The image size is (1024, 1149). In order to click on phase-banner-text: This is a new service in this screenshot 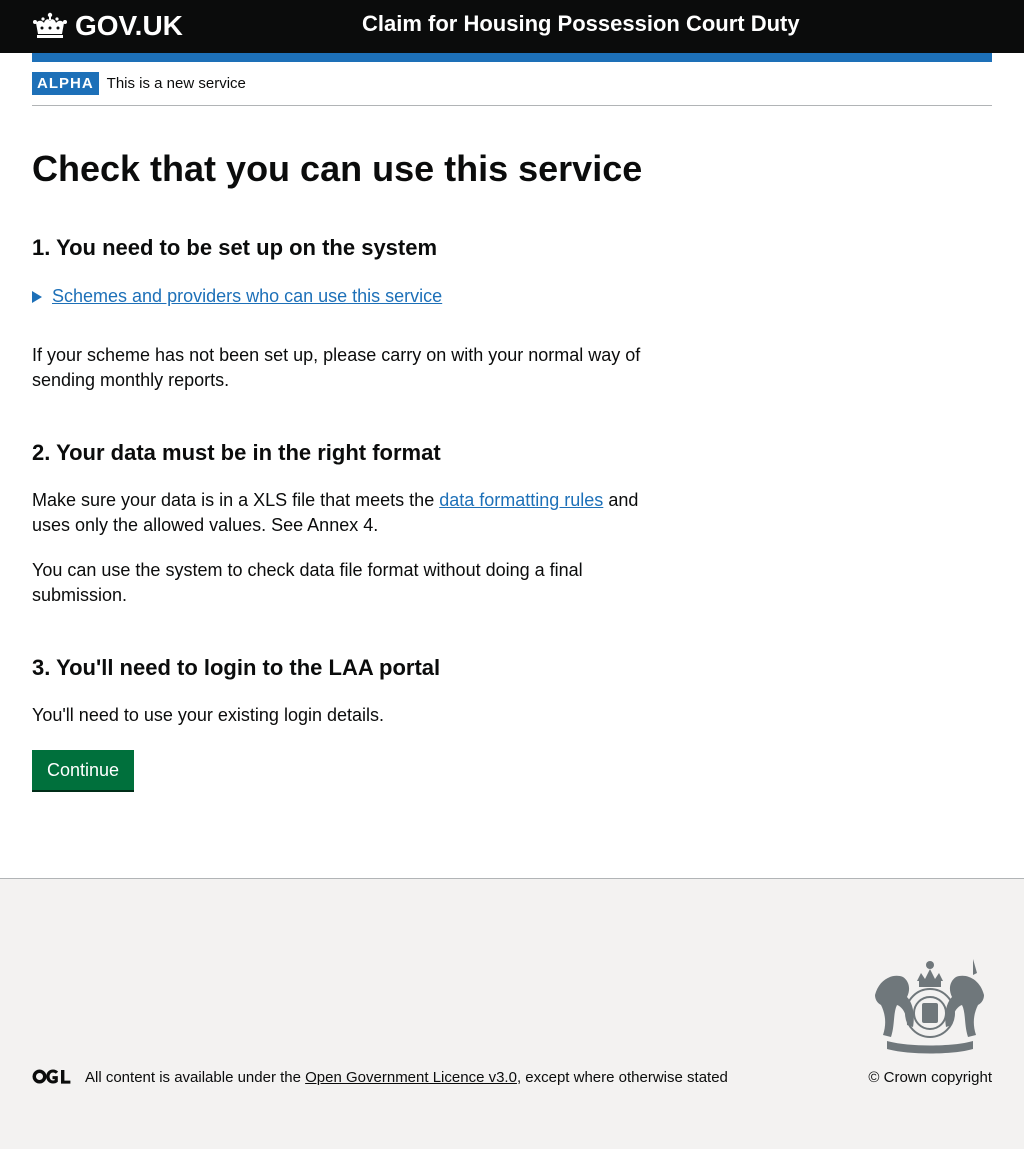, I will do `click(176, 83)`.